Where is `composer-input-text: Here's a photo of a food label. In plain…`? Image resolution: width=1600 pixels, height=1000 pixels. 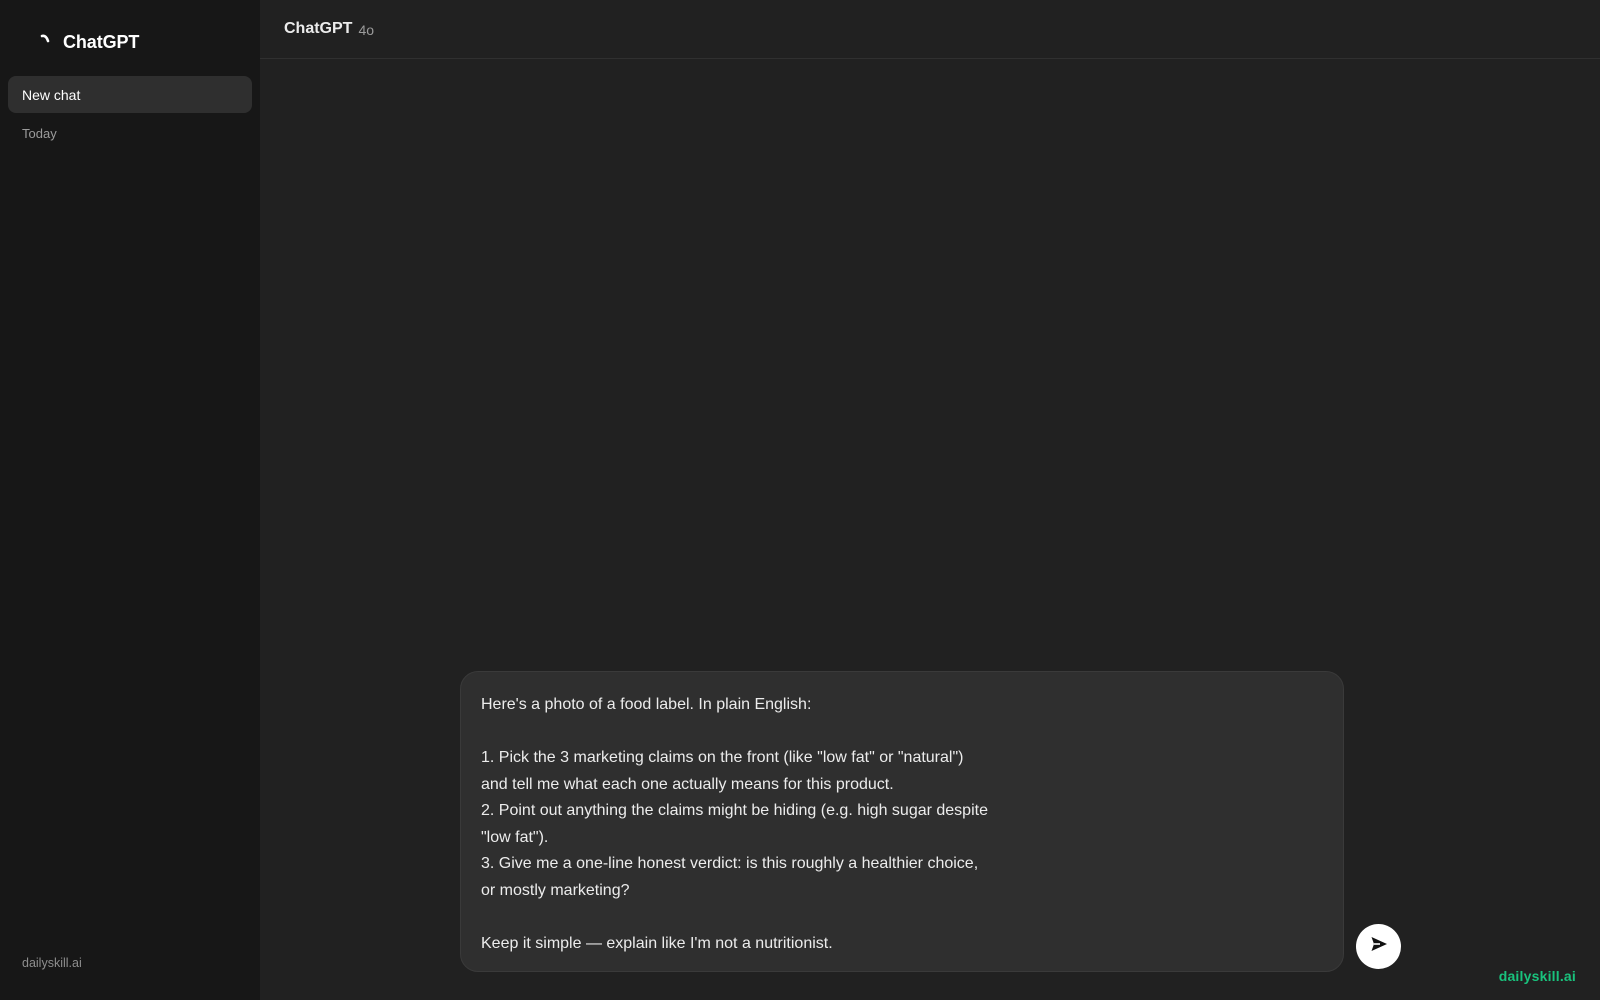
composer-input-text: Here's a photo of a food label. In plain… is located at coordinates (902, 824).